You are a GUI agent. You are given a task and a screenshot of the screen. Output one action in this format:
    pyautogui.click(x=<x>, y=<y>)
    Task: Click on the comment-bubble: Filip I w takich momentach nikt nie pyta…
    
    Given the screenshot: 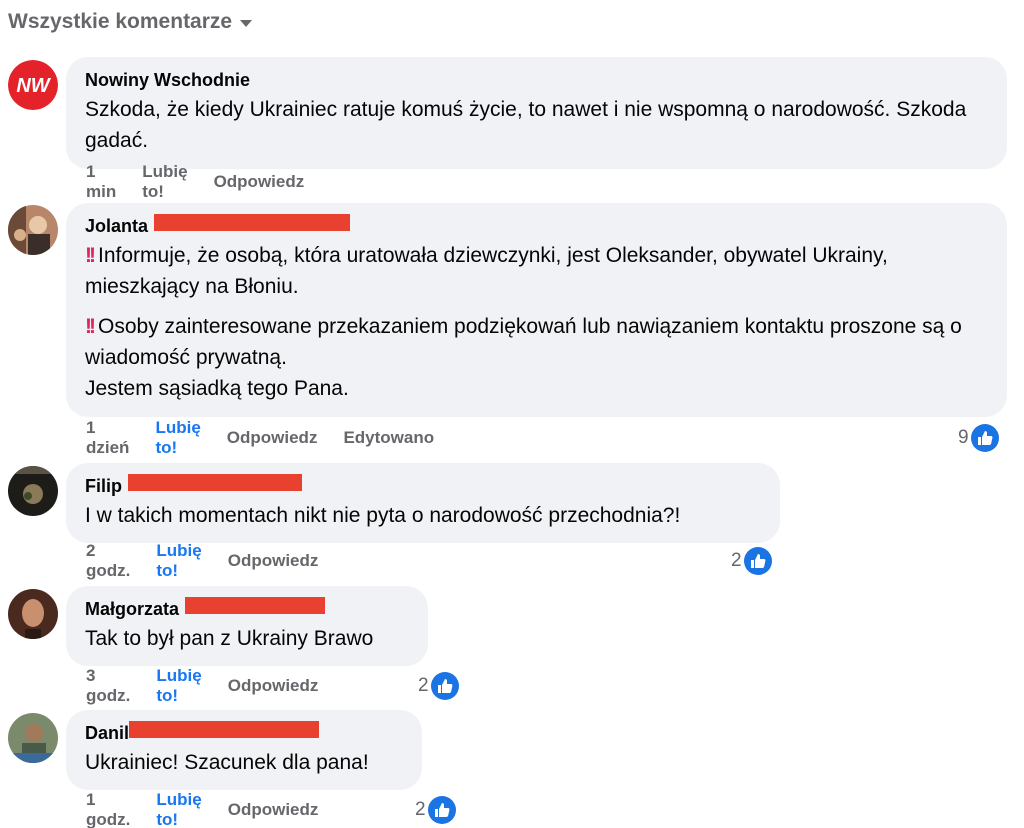 What is the action you would take?
    pyautogui.click(x=423, y=503)
    